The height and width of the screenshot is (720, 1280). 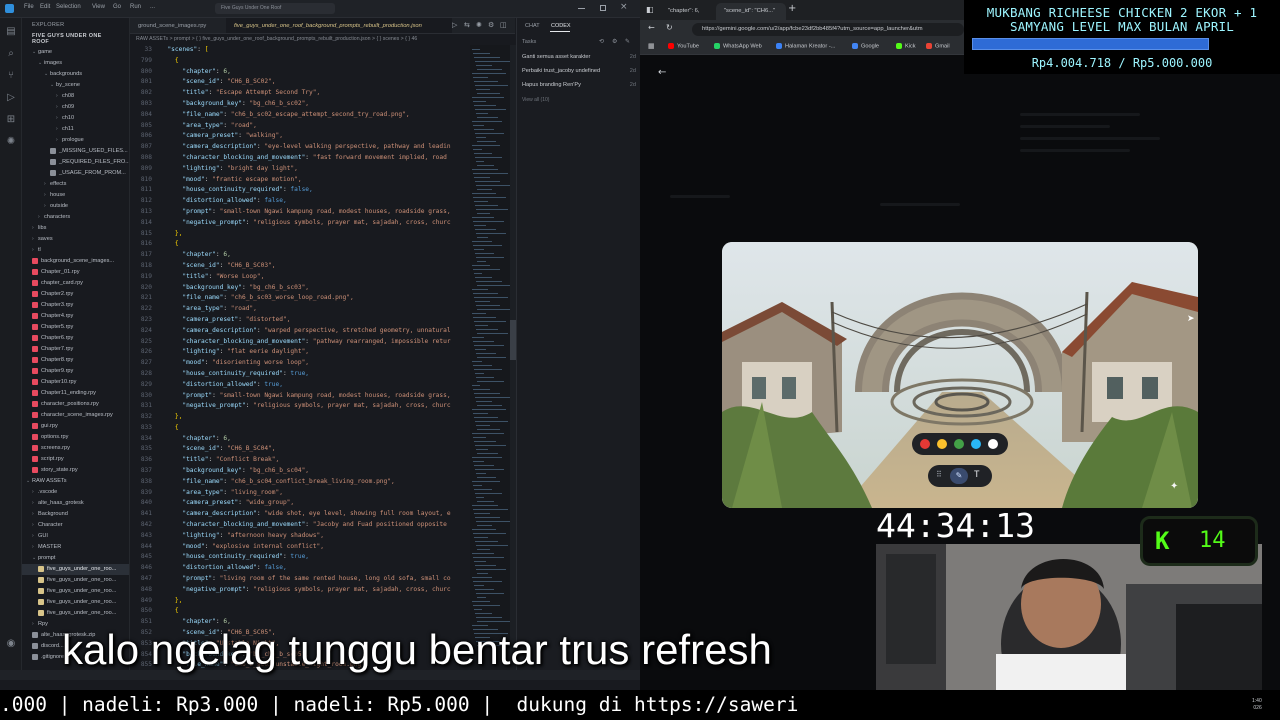 I want to click on new-tab-icon: +, so click(x=792, y=8).